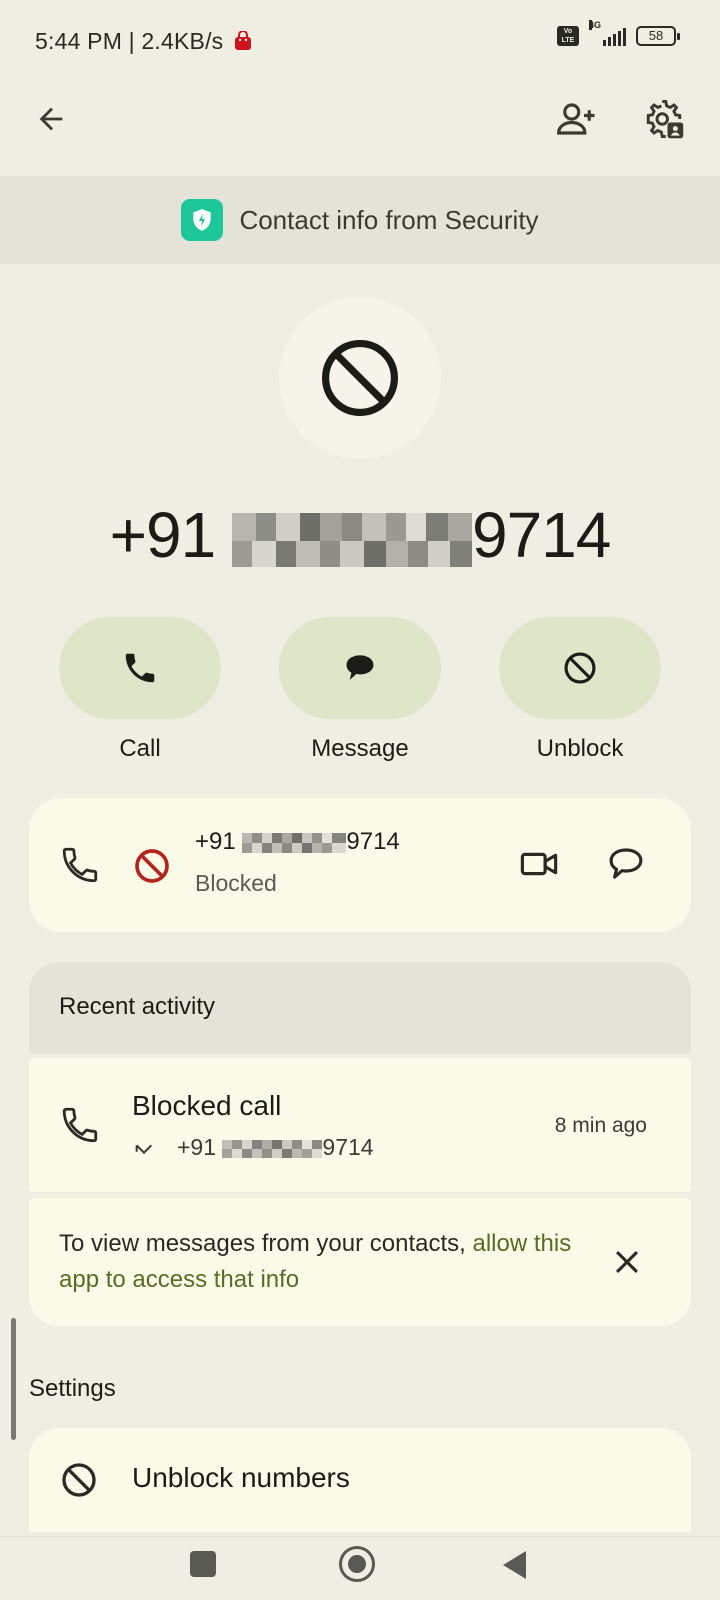  Describe the element at coordinates (595, 25) in the screenshot. I see `network-type: 4G` at that location.